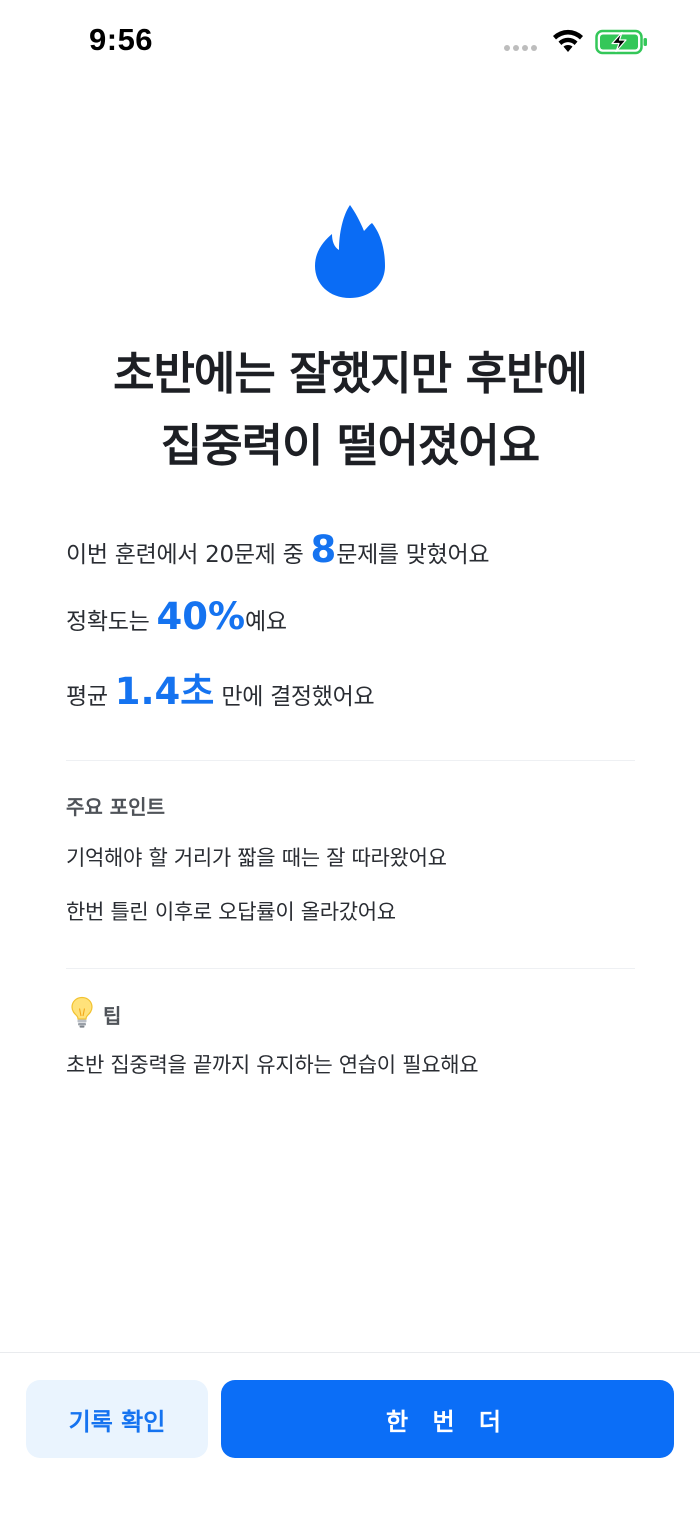 The image size is (700, 1515). I want to click on lightbulb-icon, so click(82, 1012).